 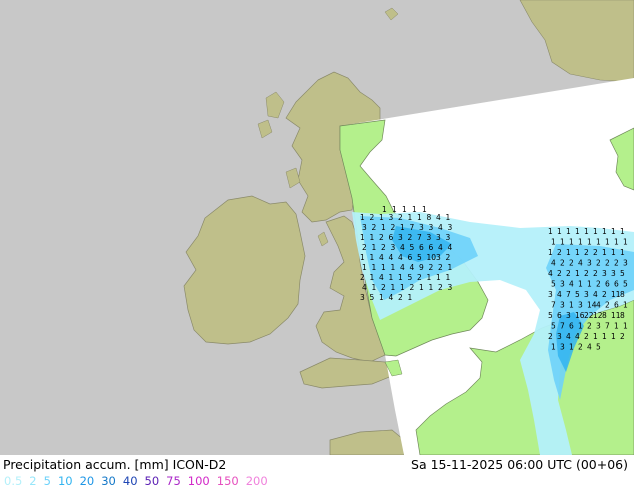 What do you see at coordinates (130, 481) in the screenshot?
I see `legend-item: 40` at bounding box center [130, 481].